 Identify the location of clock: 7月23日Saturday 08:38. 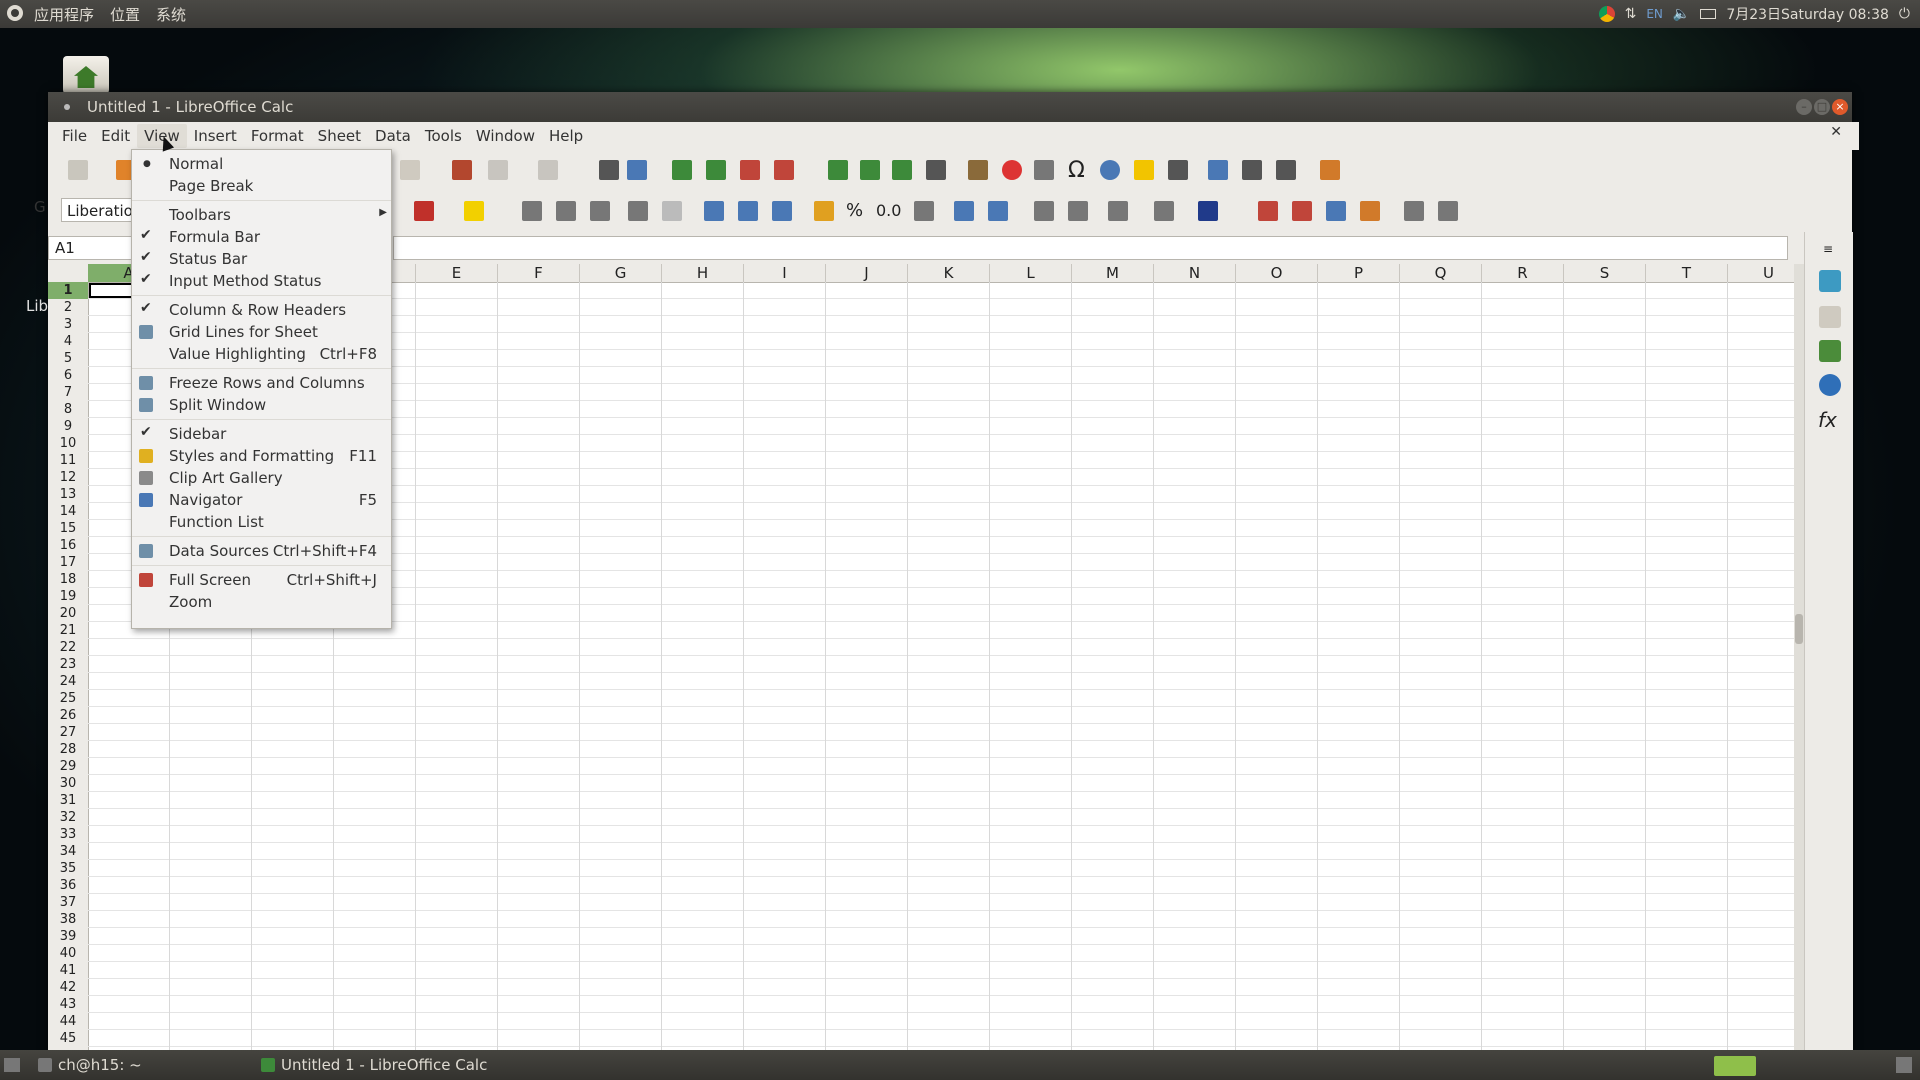
(1807, 14).